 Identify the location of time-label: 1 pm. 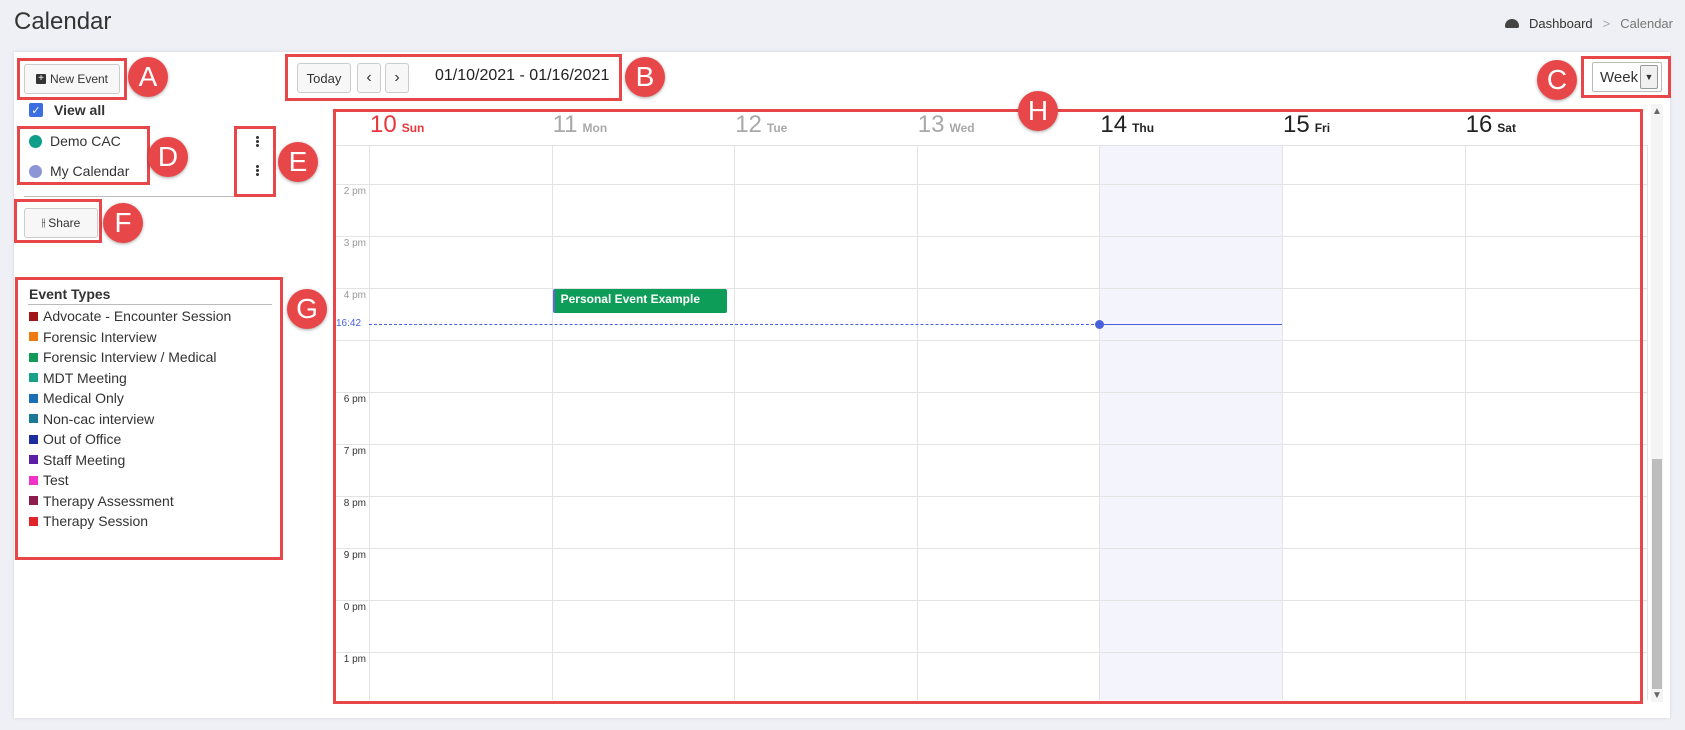
(354, 659).